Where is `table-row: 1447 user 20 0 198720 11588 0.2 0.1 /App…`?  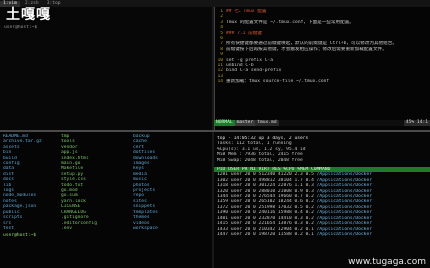
table-row: 1447 user 20 0 198720 11588 0.2 0.1 /App… is located at coordinates (322, 234).